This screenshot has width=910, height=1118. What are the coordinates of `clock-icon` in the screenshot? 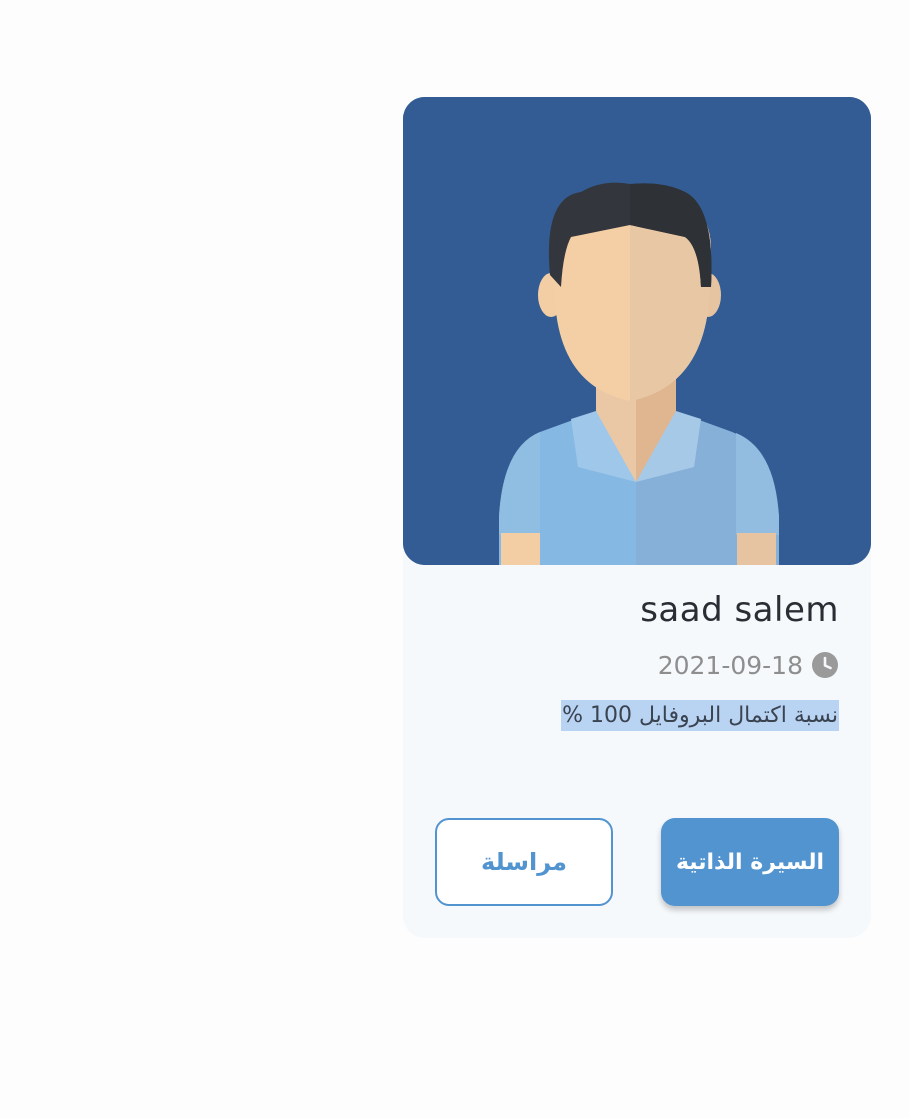 It's located at (825, 665).